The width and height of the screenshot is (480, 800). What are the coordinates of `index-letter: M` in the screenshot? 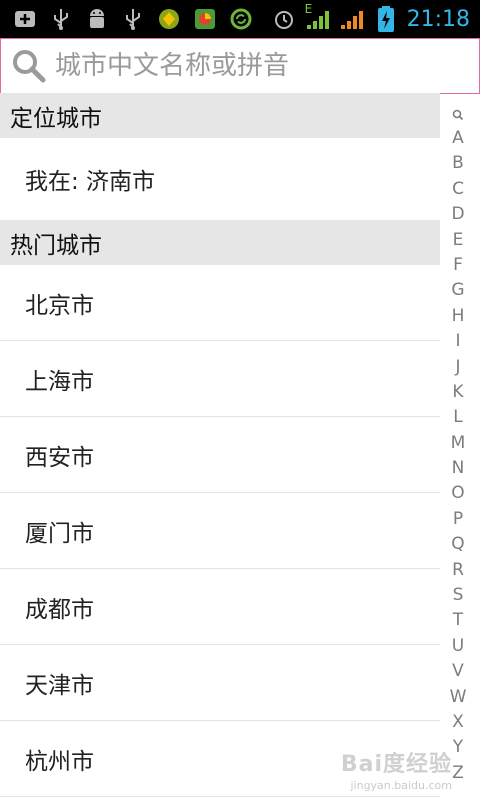 It's located at (458, 443).